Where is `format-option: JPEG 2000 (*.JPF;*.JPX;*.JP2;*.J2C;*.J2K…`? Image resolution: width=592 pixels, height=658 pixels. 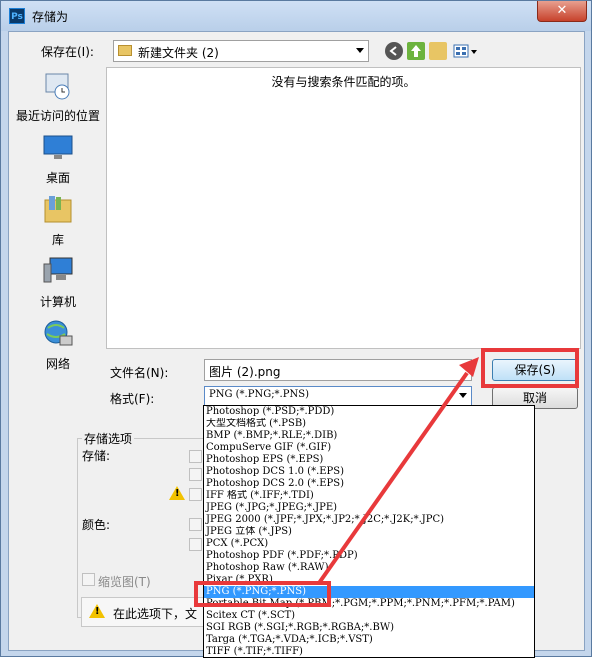
format-option: JPEG 2000 (*.JPF;*.JPX;*.JP2;*.J2C;*.J2K… is located at coordinates (369, 520).